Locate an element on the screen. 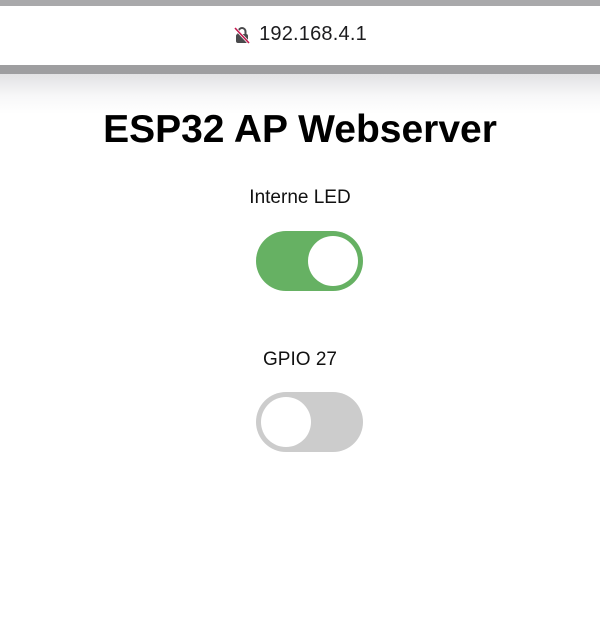 This screenshot has width=600, height=636. browser-address-bar: 192.168.4.1 is located at coordinates (300, 35).